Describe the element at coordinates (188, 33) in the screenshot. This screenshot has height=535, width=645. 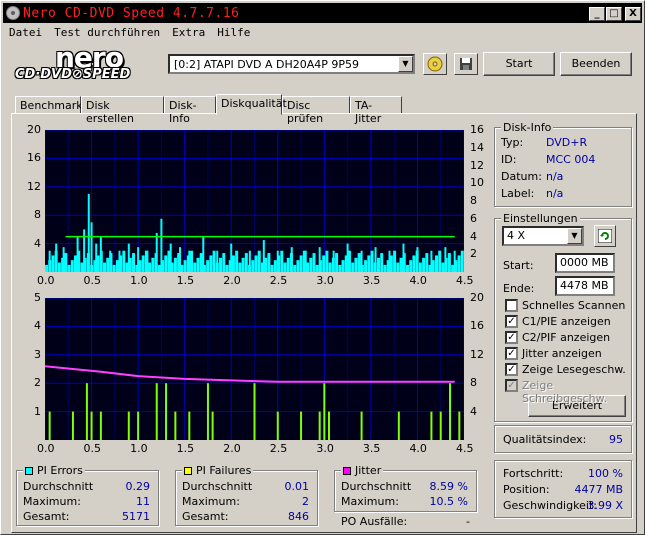
I see `menu-extra: Extra` at that location.